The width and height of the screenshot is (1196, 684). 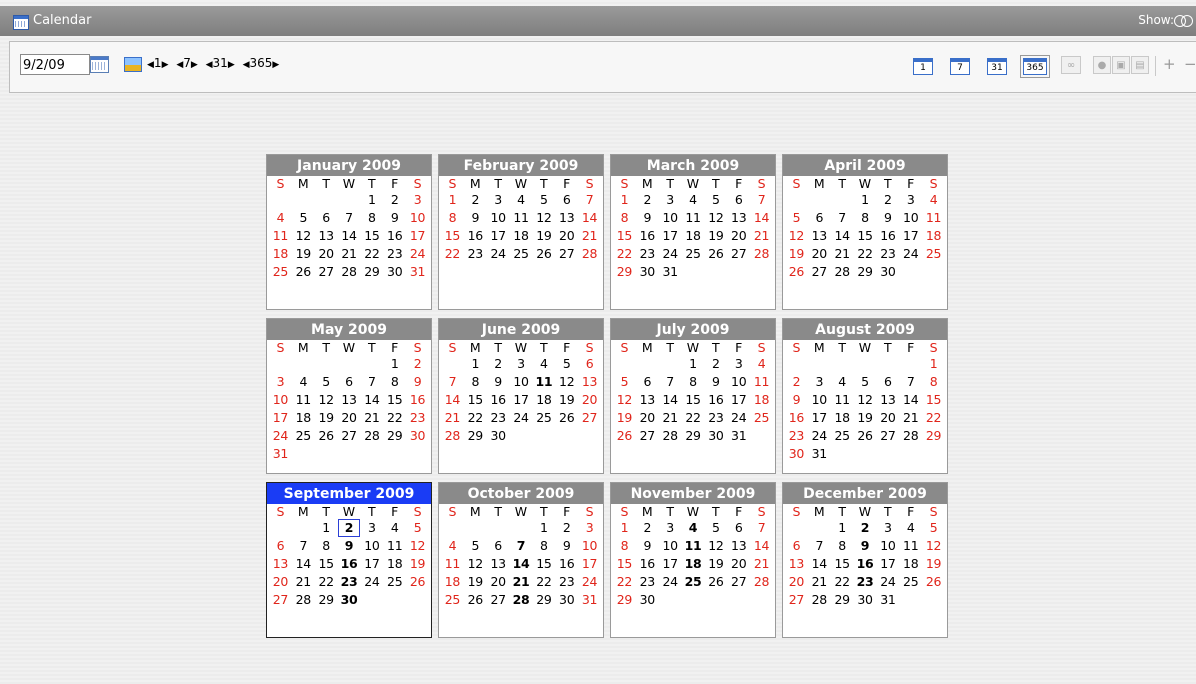 I want to click on day-cell: 28, so click(x=589, y=254).